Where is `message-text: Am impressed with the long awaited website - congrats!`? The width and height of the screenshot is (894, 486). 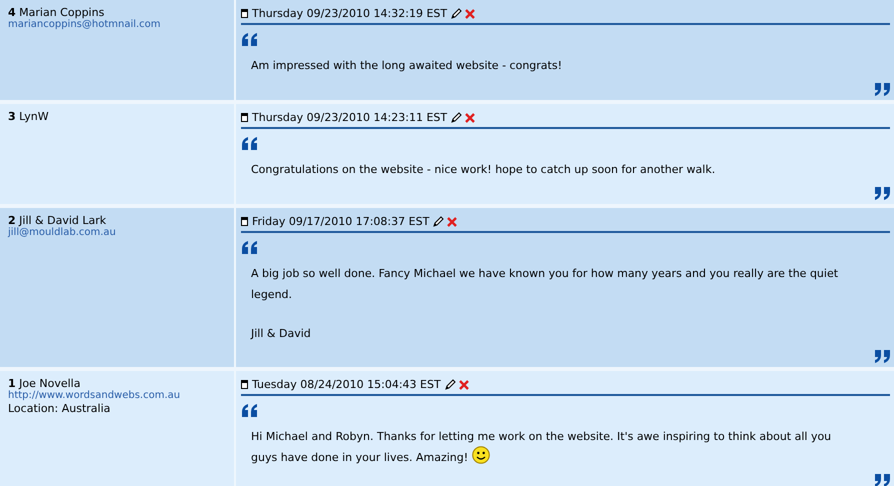
message-text: Am impressed with the long awaited website - congrats! is located at coordinates (407, 66).